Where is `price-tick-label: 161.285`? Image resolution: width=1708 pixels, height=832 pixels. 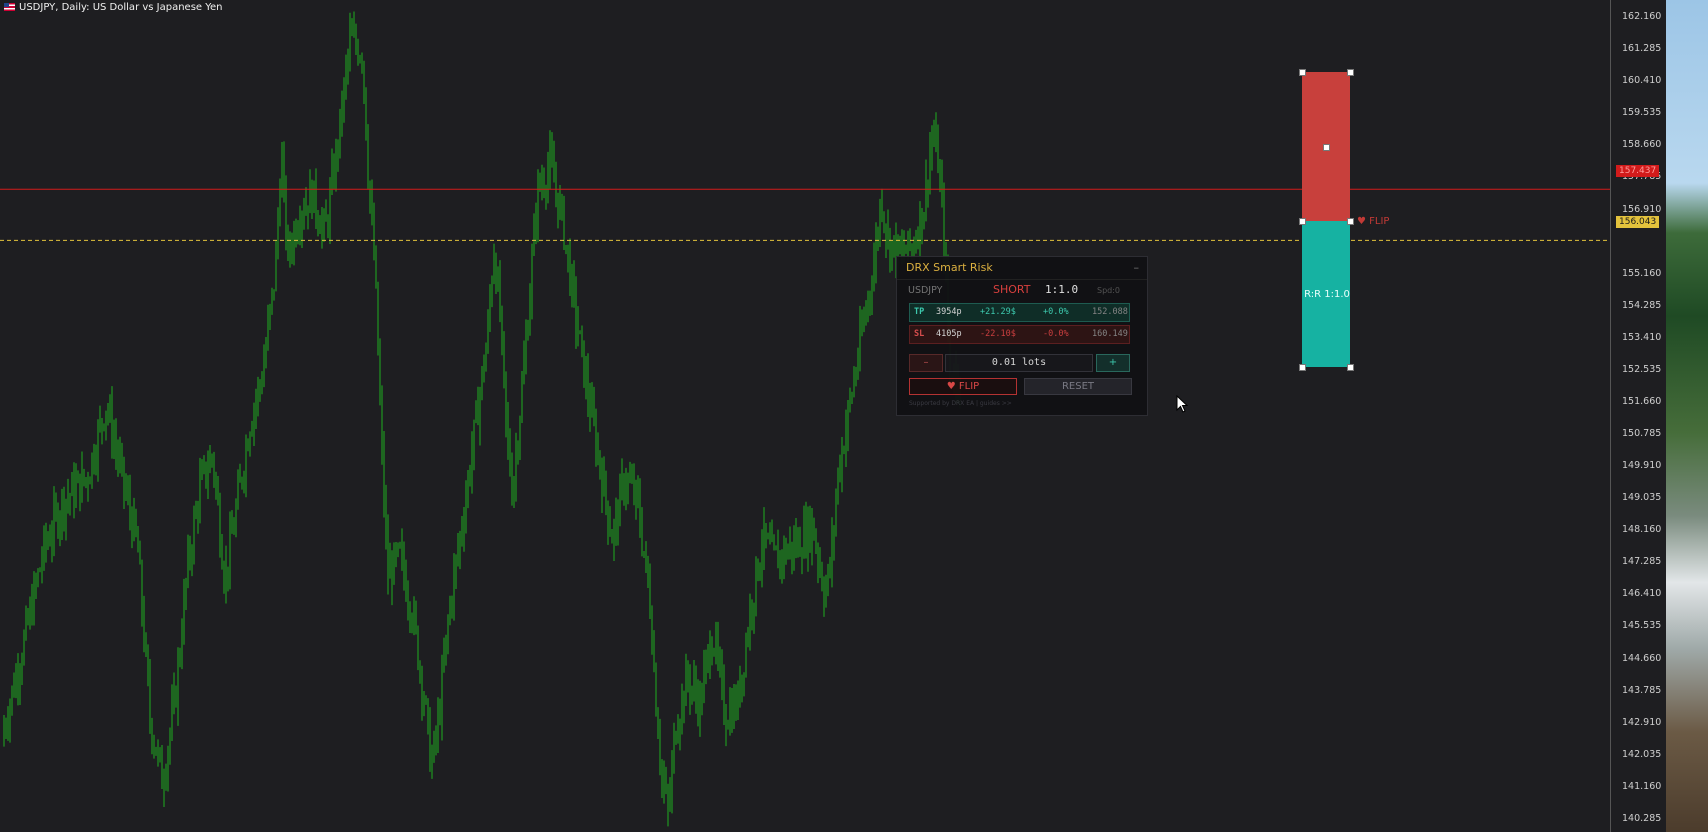 price-tick-label: 161.285 is located at coordinates (1642, 49).